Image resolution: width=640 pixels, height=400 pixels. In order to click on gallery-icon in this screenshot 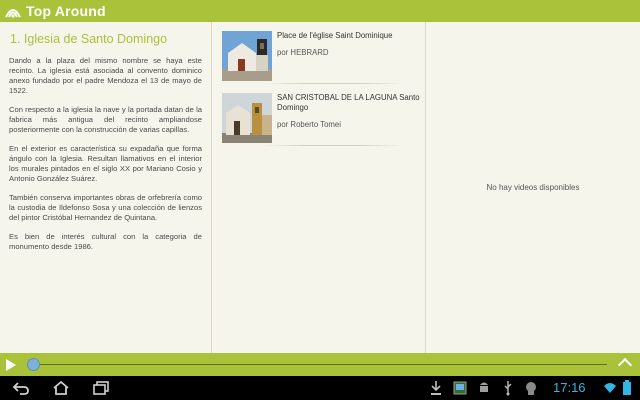, I will do `click(460, 388)`.